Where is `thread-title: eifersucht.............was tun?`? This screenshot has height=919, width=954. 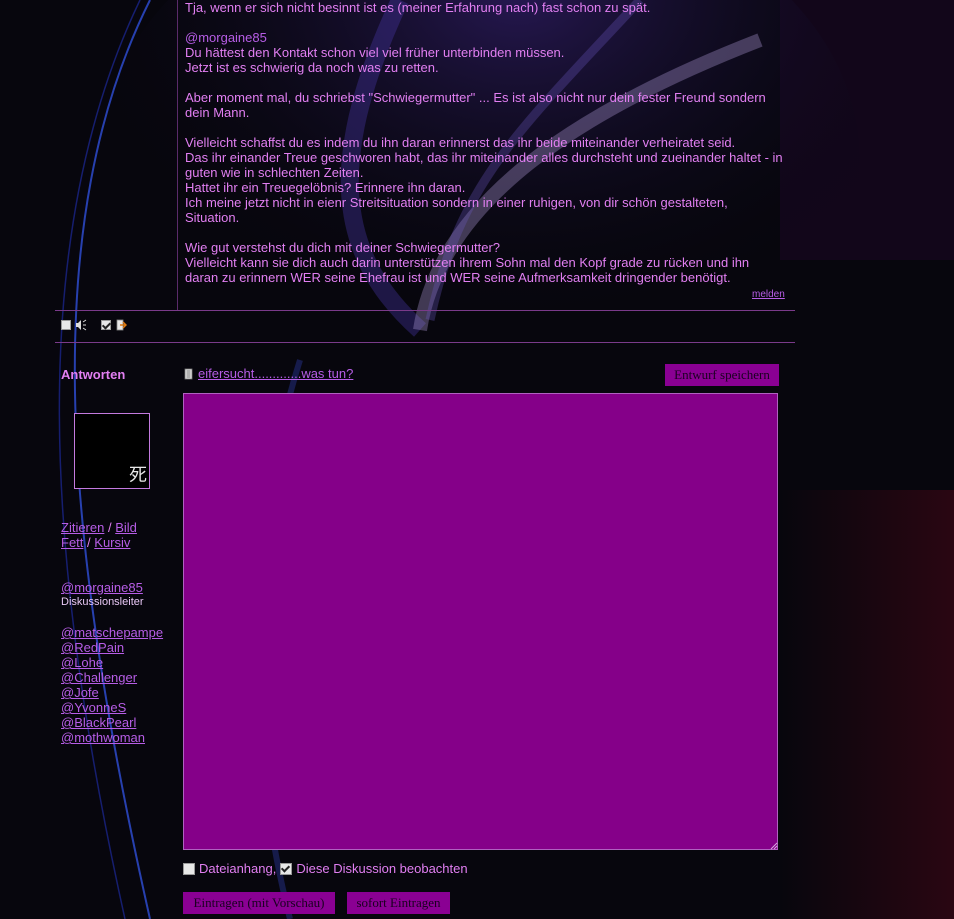
thread-title: eifersucht.............was tun? is located at coordinates (268, 373).